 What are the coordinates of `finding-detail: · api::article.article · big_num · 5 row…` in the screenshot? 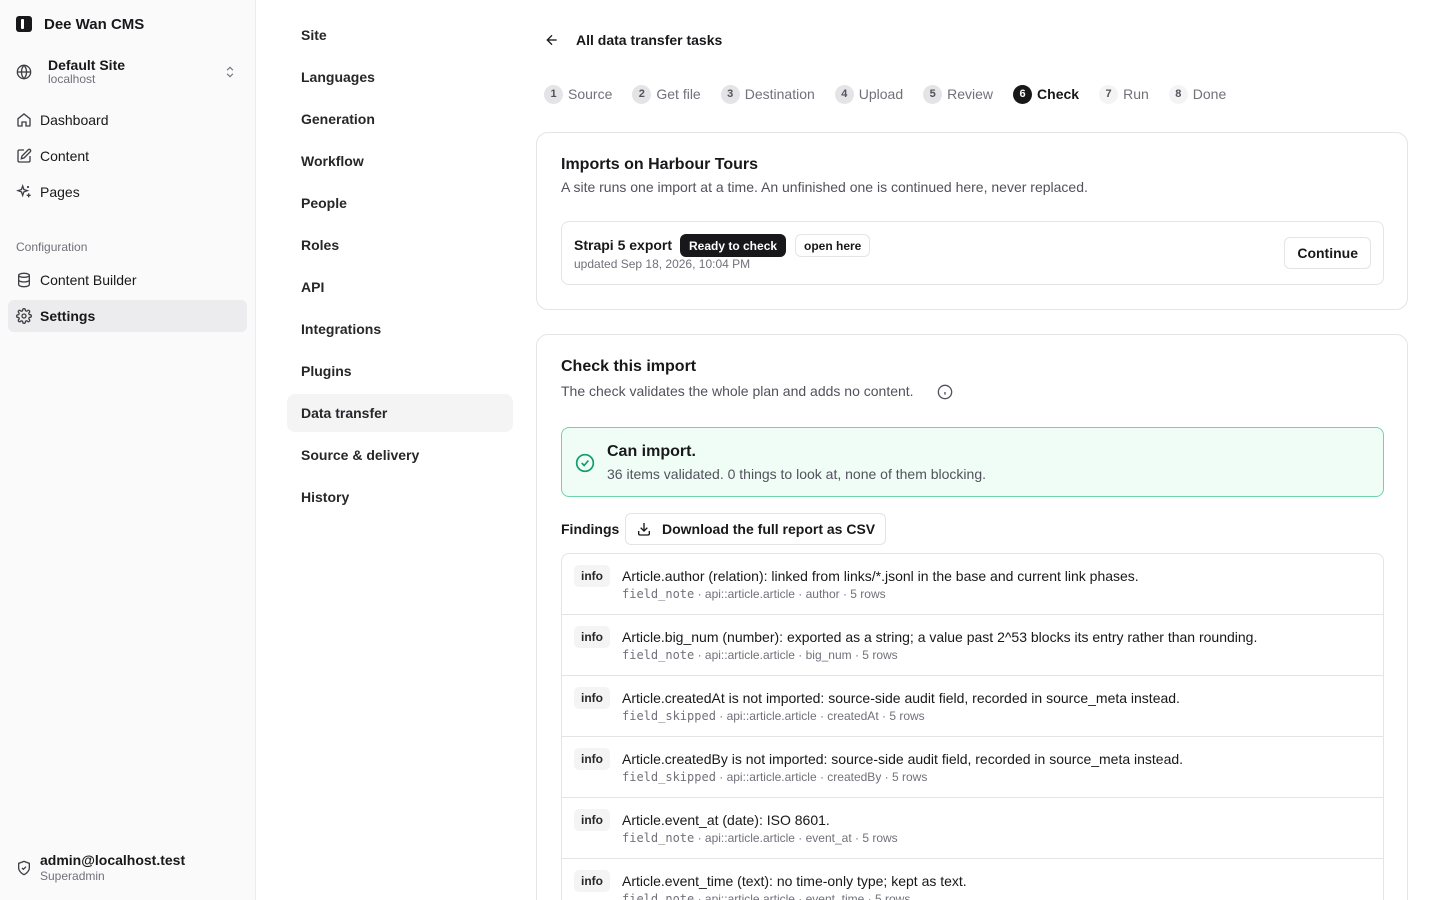 It's located at (796, 655).